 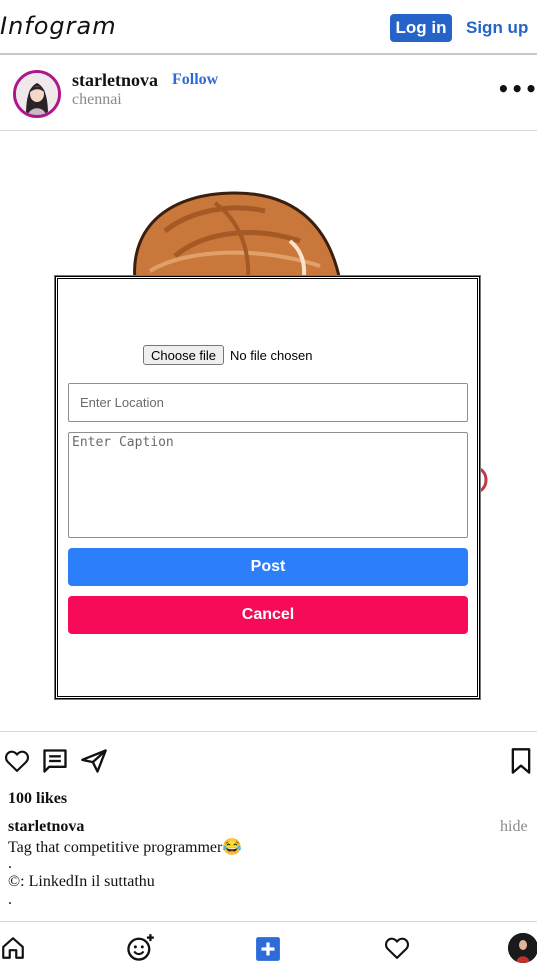 I want to click on login-button: Log in, so click(x=421, y=28).